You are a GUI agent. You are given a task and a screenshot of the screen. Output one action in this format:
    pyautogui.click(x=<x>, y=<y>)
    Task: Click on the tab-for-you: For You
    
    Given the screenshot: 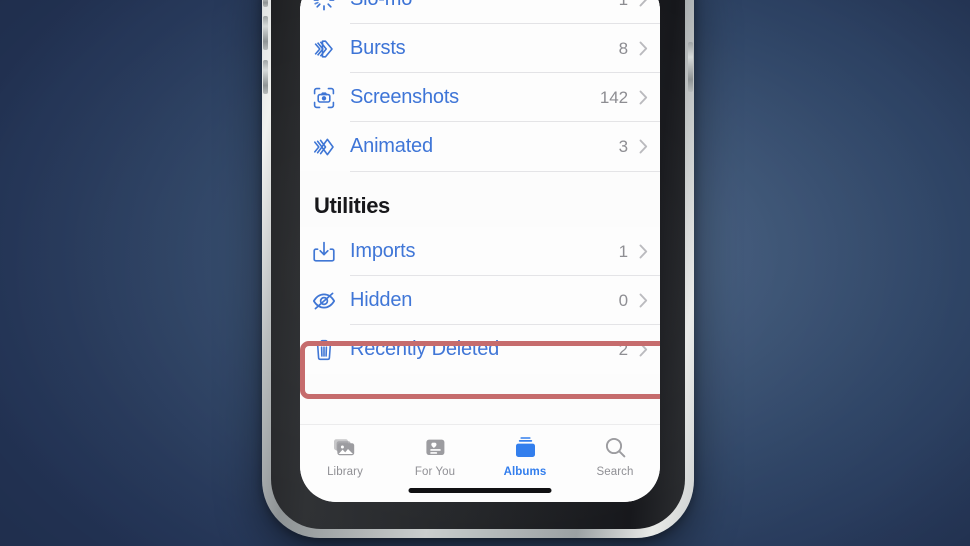 What is the action you would take?
    pyautogui.click(x=435, y=456)
    